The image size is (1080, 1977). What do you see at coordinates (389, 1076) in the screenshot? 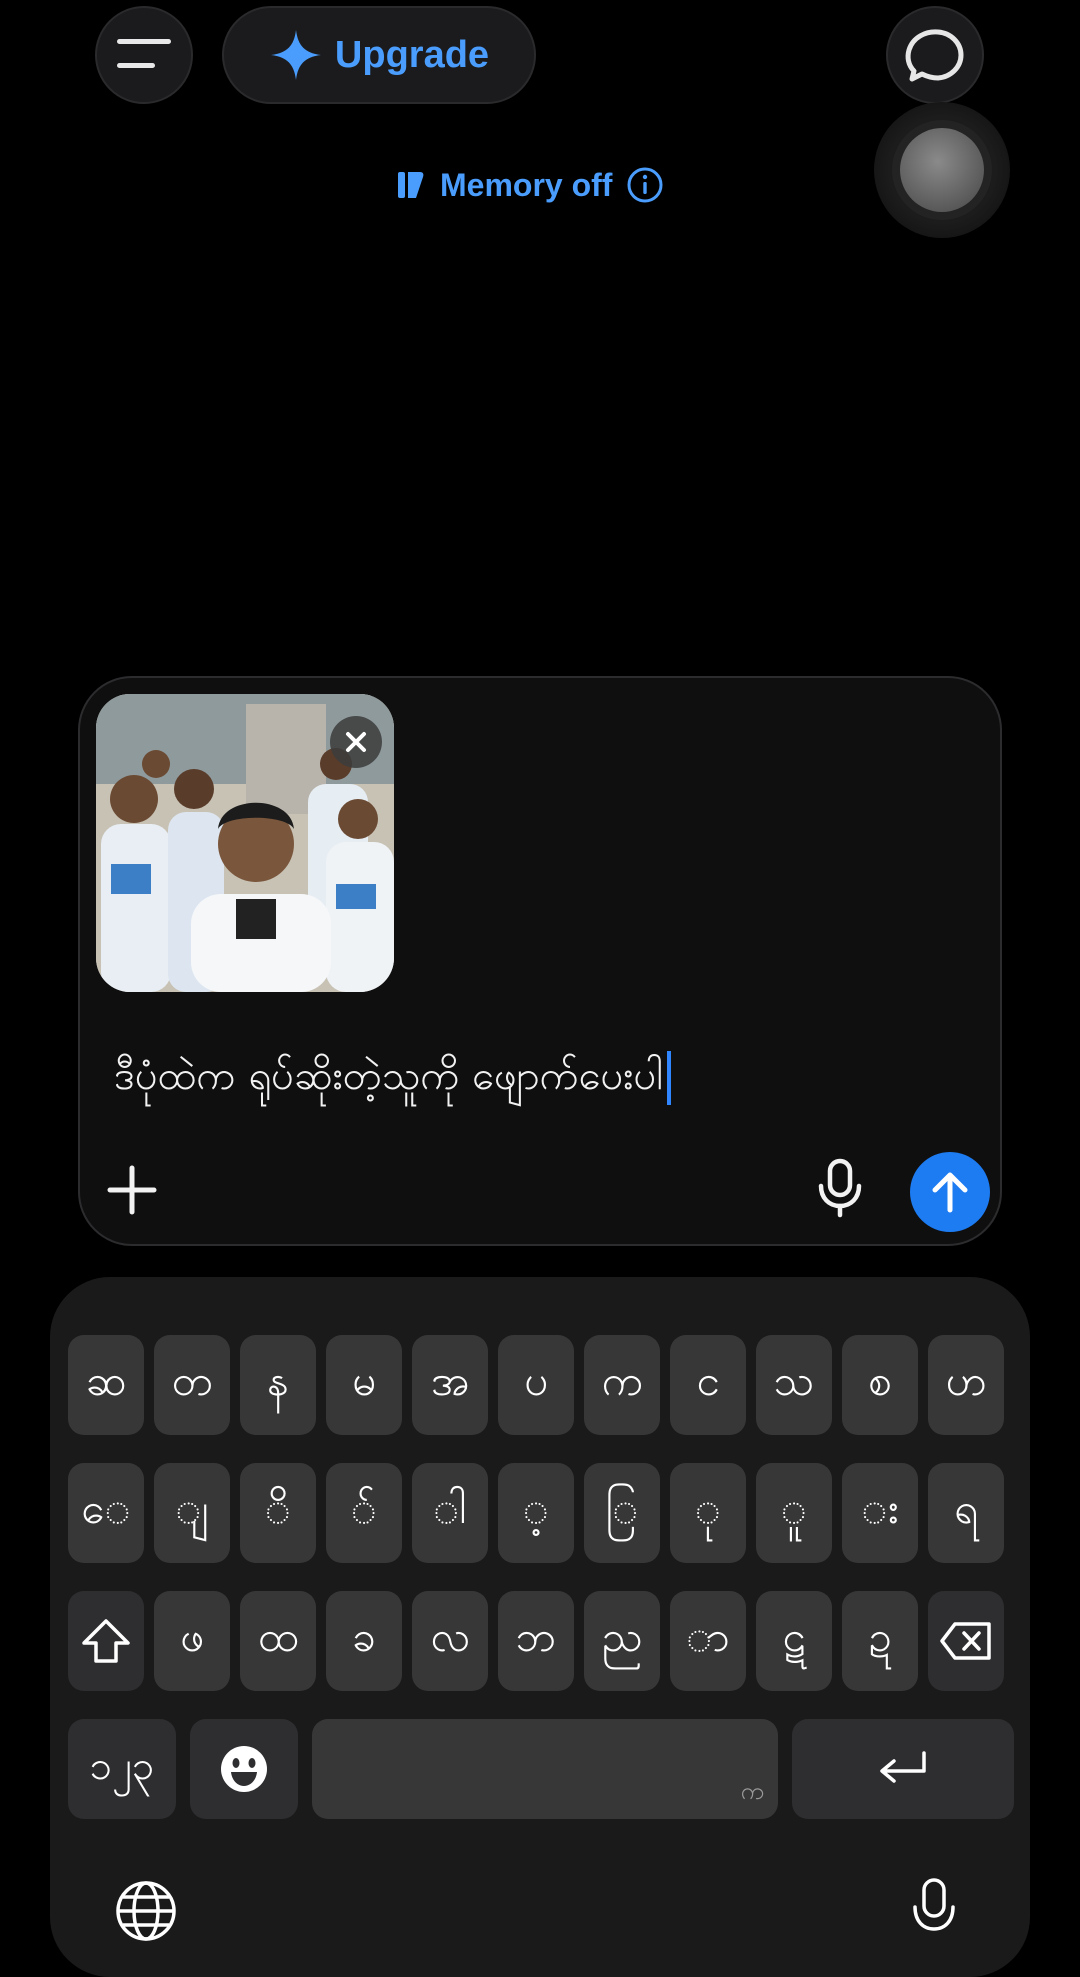
I see `message-input-text: ဒီပုံထဲက ရုပ်ဆိုးတဲ့သူကို ဖျောက်ပေးပါ` at bounding box center [389, 1076].